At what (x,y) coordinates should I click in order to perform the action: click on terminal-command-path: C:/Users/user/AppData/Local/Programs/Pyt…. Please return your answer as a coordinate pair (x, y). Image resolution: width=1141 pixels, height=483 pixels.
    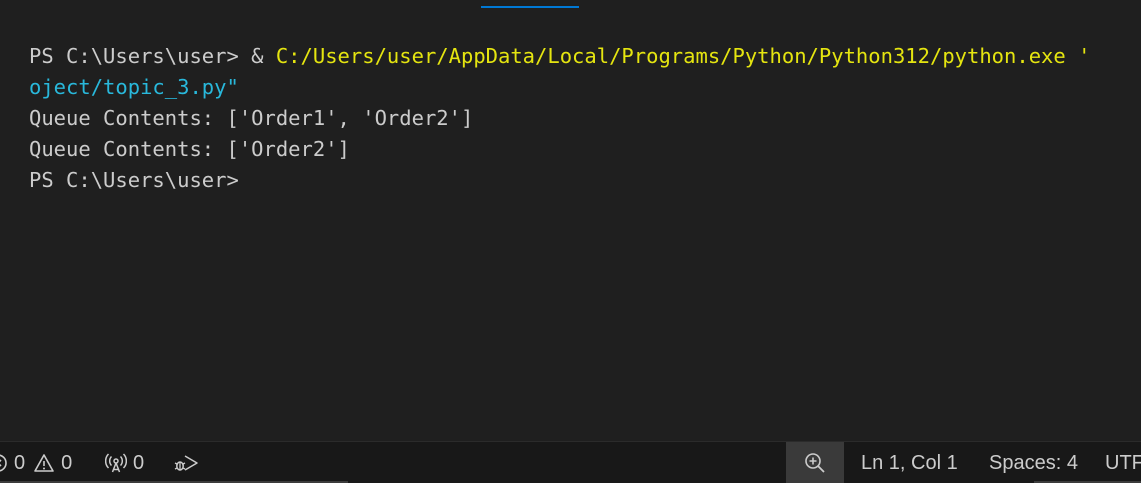
    Looking at the image, I should click on (683, 56).